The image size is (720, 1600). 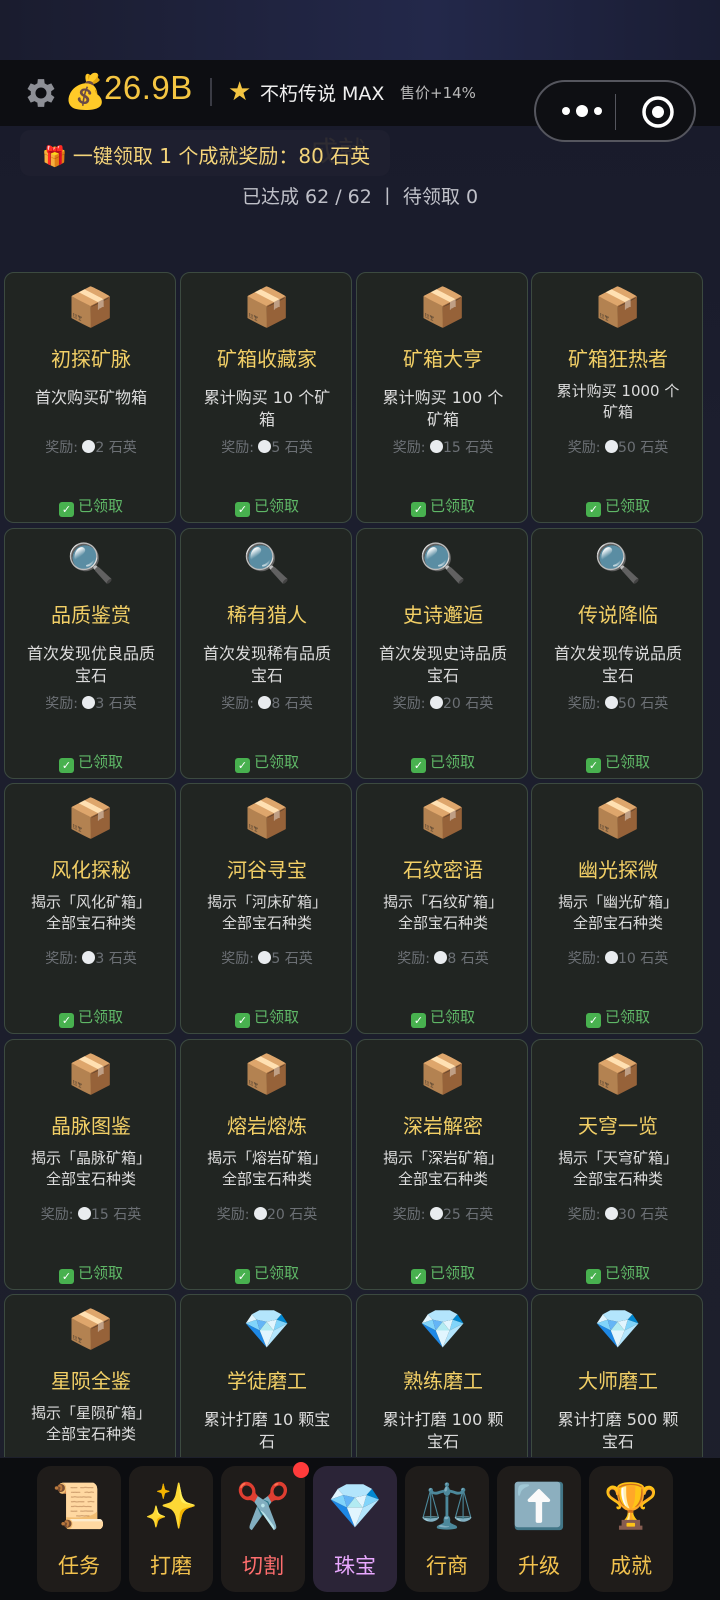 What do you see at coordinates (148, 87) in the screenshot?
I see `coin-balance: 26.9B` at bounding box center [148, 87].